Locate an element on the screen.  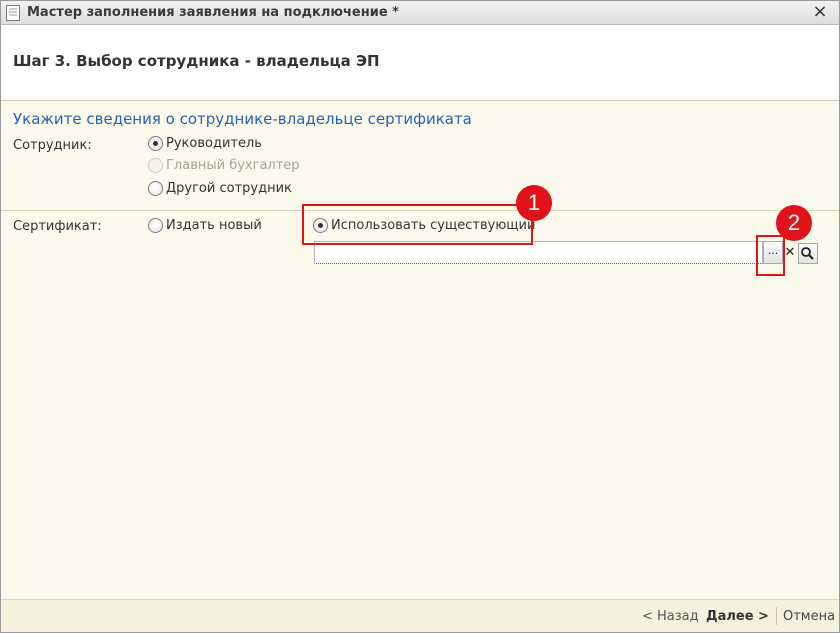
radio-issue-new-label: Издать новый is located at coordinates (214, 225).